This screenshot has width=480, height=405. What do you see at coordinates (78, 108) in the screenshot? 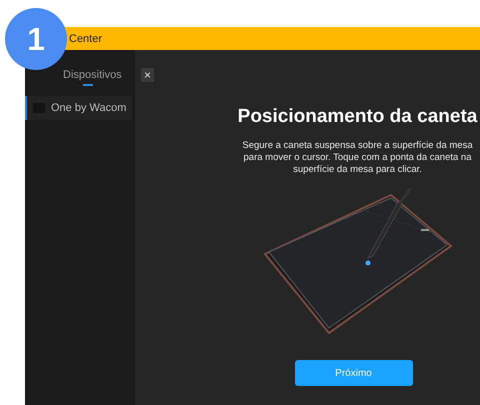
I see `device-item: One by Wacom` at bounding box center [78, 108].